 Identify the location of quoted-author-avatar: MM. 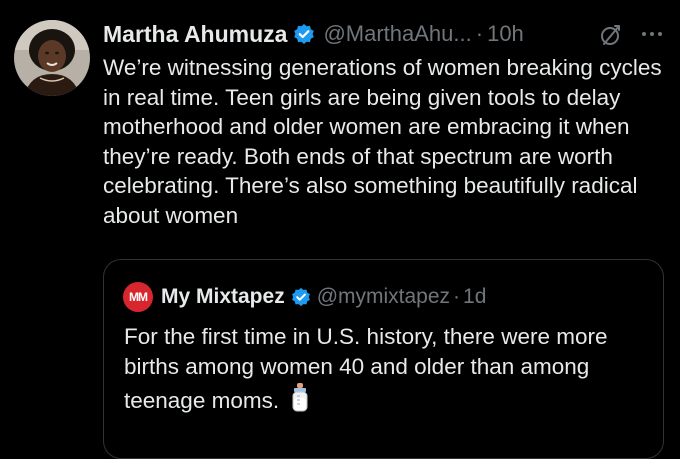
(138, 297).